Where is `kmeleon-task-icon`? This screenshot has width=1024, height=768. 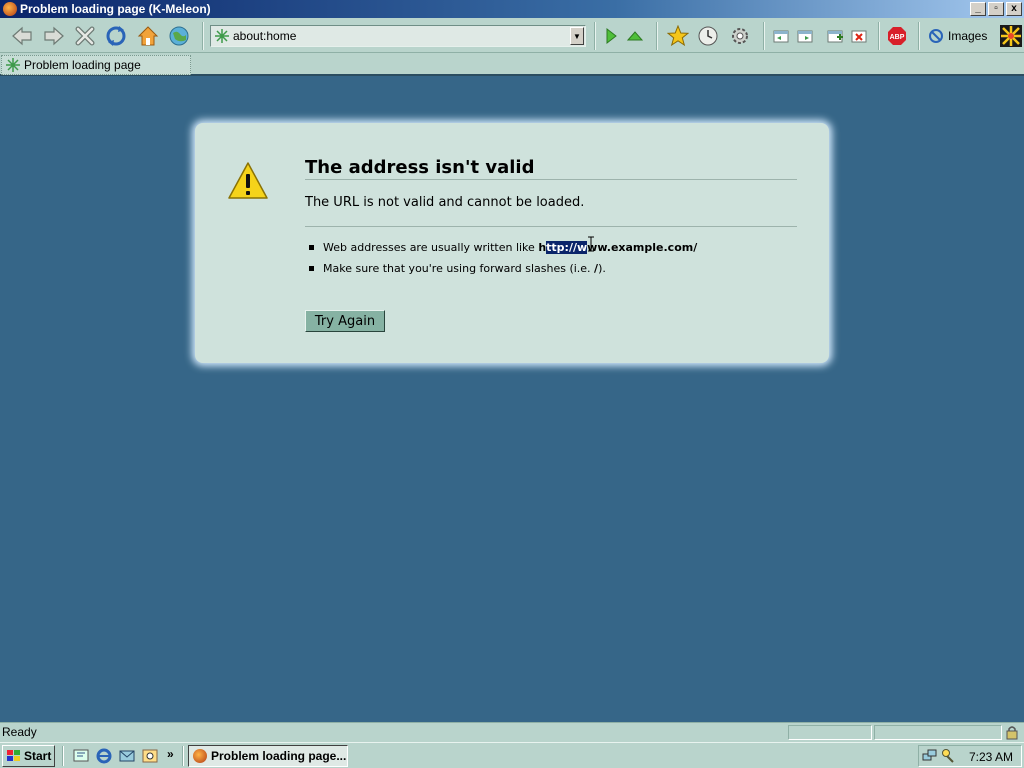 kmeleon-task-icon is located at coordinates (200, 756).